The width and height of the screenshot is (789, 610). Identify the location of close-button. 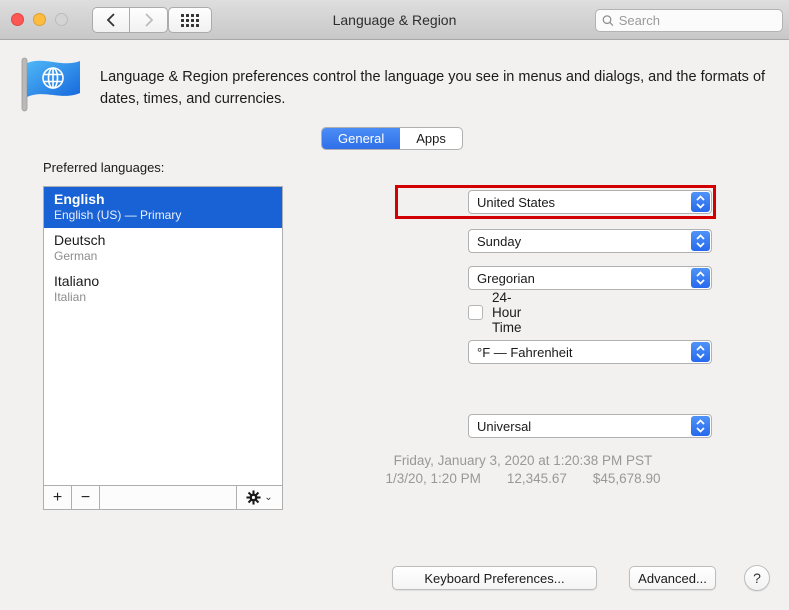
(17, 19).